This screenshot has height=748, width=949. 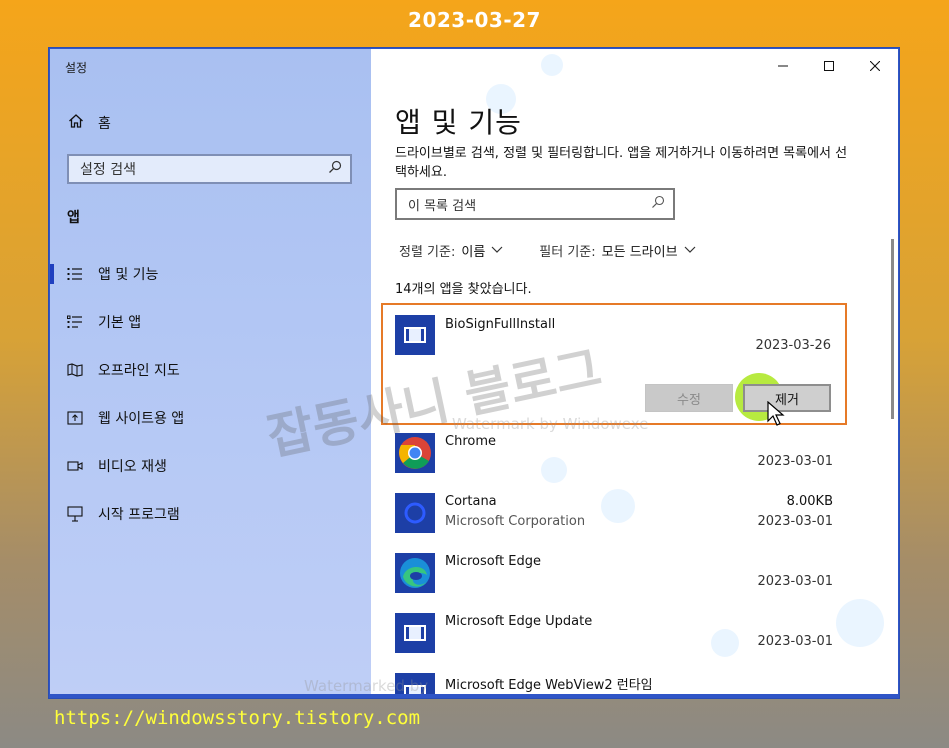 I want to click on list-item: Microsoft Edge WebView2 런타임, so click(x=611, y=684).